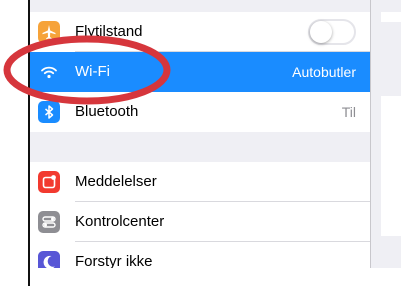  I want to click on wifi-network-value: Autobutler, so click(324, 72).